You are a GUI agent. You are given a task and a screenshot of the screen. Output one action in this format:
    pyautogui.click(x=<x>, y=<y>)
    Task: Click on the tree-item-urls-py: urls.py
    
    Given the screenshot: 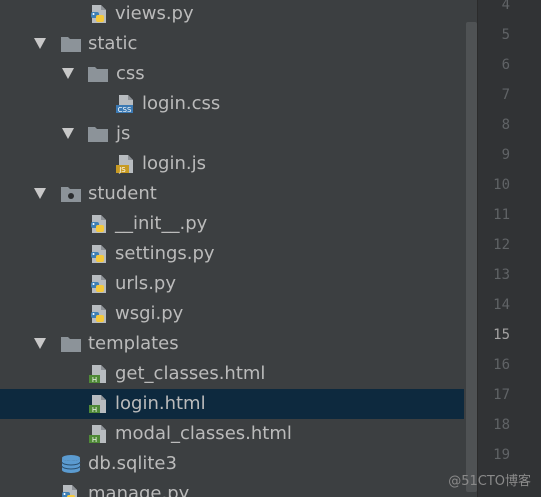 What is the action you would take?
    pyautogui.click(x=238, y=284)
    